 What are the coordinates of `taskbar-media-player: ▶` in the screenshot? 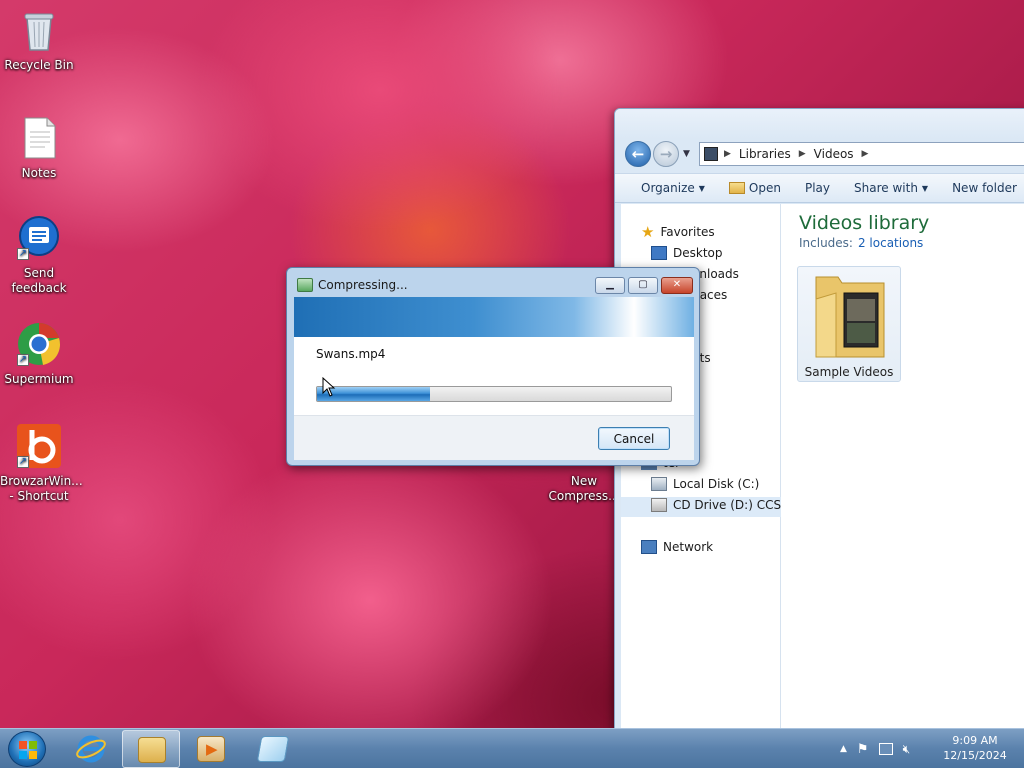 It's located at (211, 749).